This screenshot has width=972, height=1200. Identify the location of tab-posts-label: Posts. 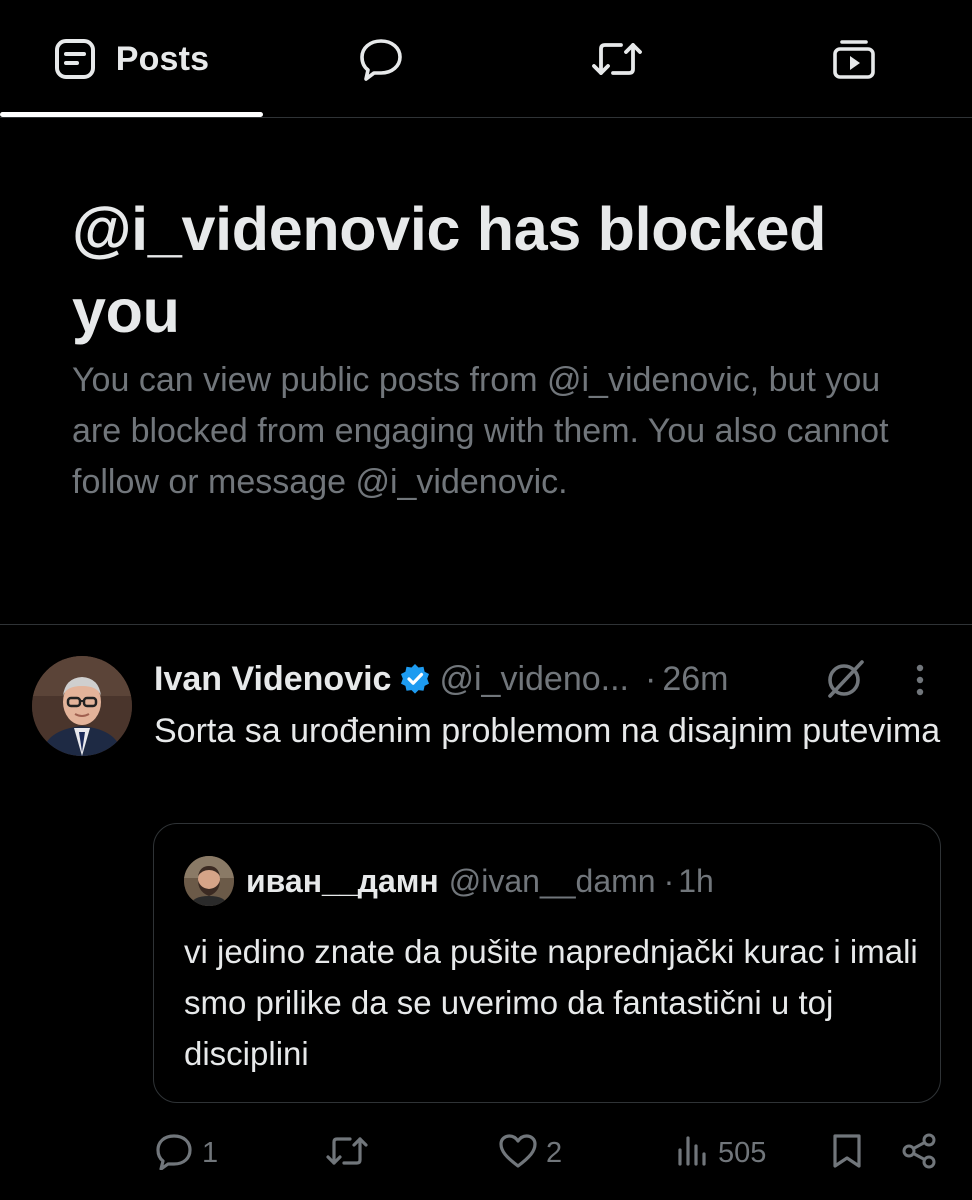
(162, 58).